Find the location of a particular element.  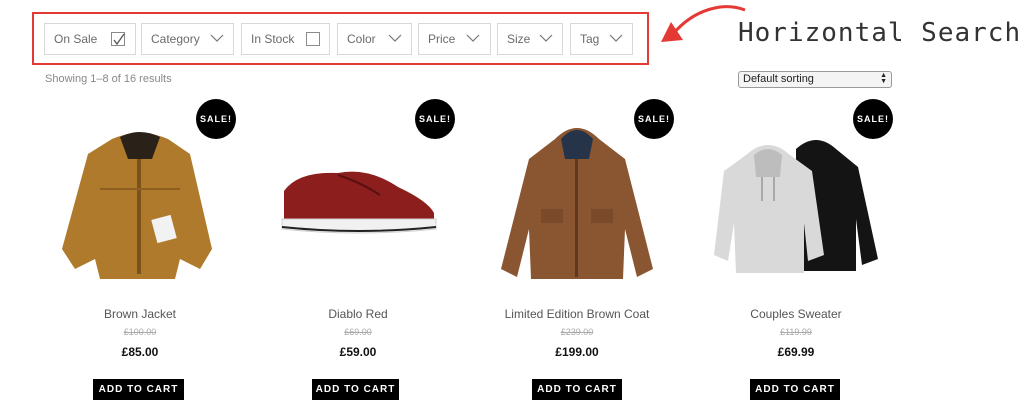

product-image-red-sneaker is located at coordinates (358, 199).